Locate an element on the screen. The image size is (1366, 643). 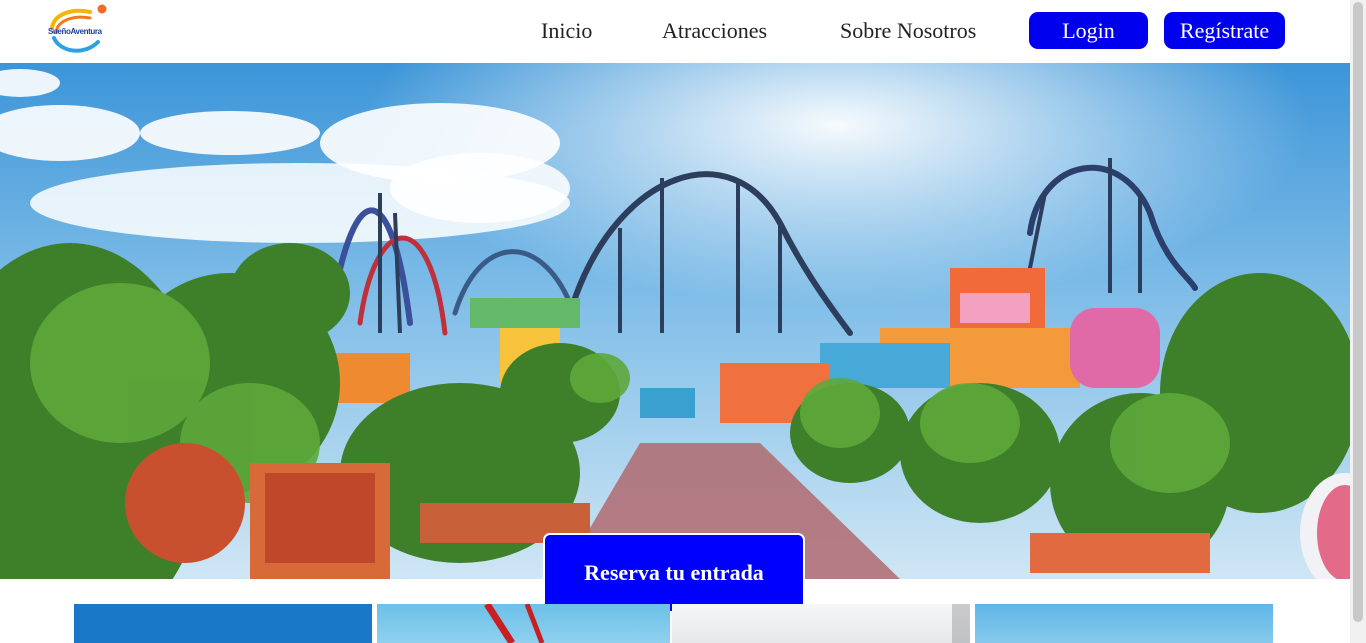
logo: SueñoAventura is located at coordinates (77, 30).